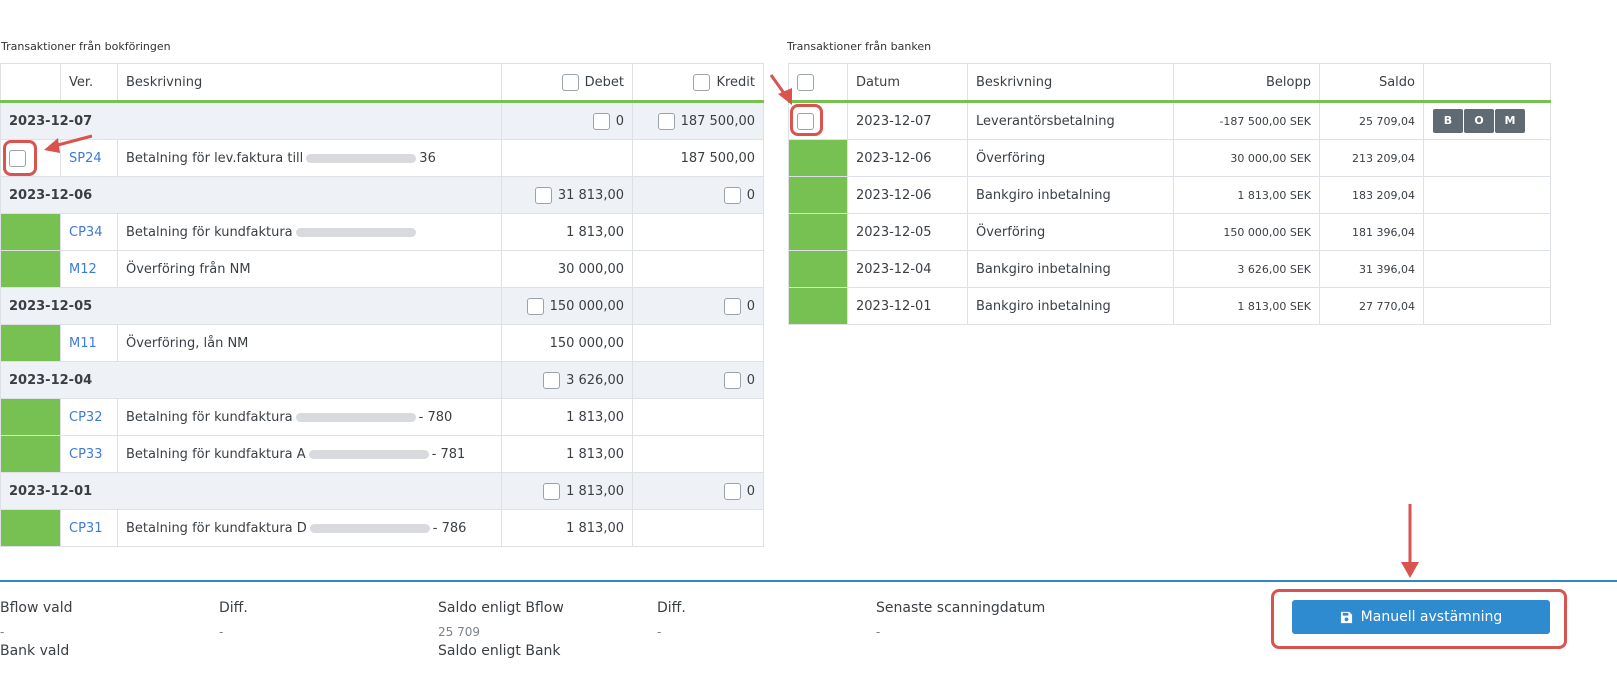  What do you see at coordinates (1371, 232) in the screenshot?
I see `bank-balance: 181 396,04` at bounding box center [1371, 232].